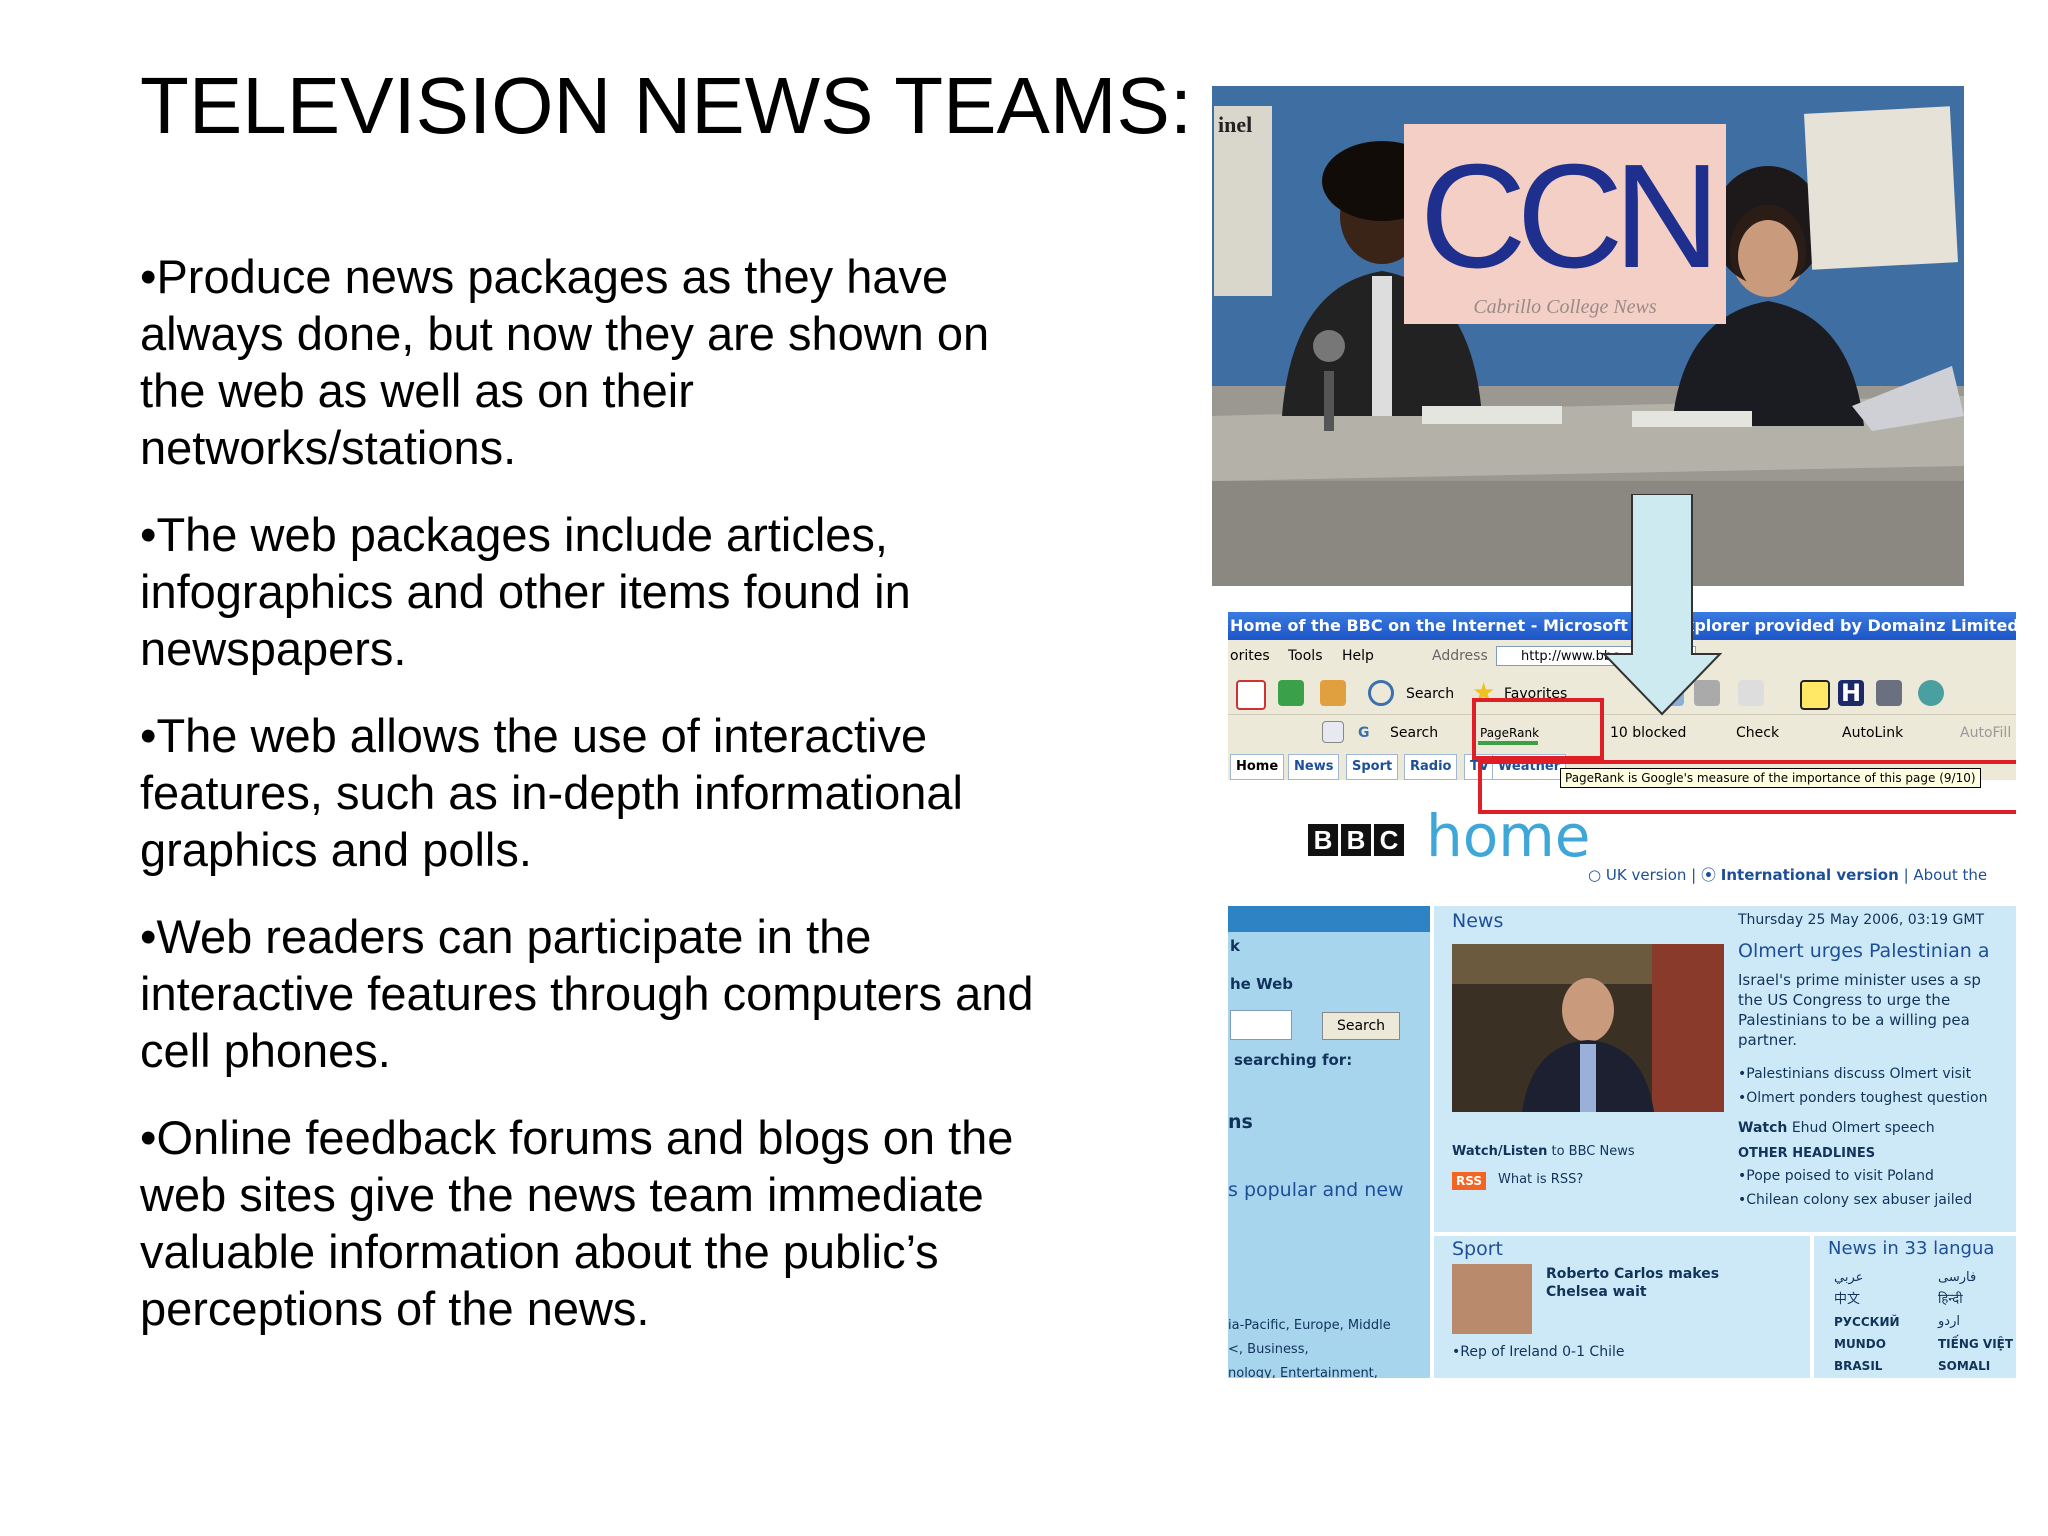 The height and width of the screenshot is (1536, 2048). Describe the element at coordinates (1250, 656) in the screenshot. I see `menu-favorites: orites` at that location.